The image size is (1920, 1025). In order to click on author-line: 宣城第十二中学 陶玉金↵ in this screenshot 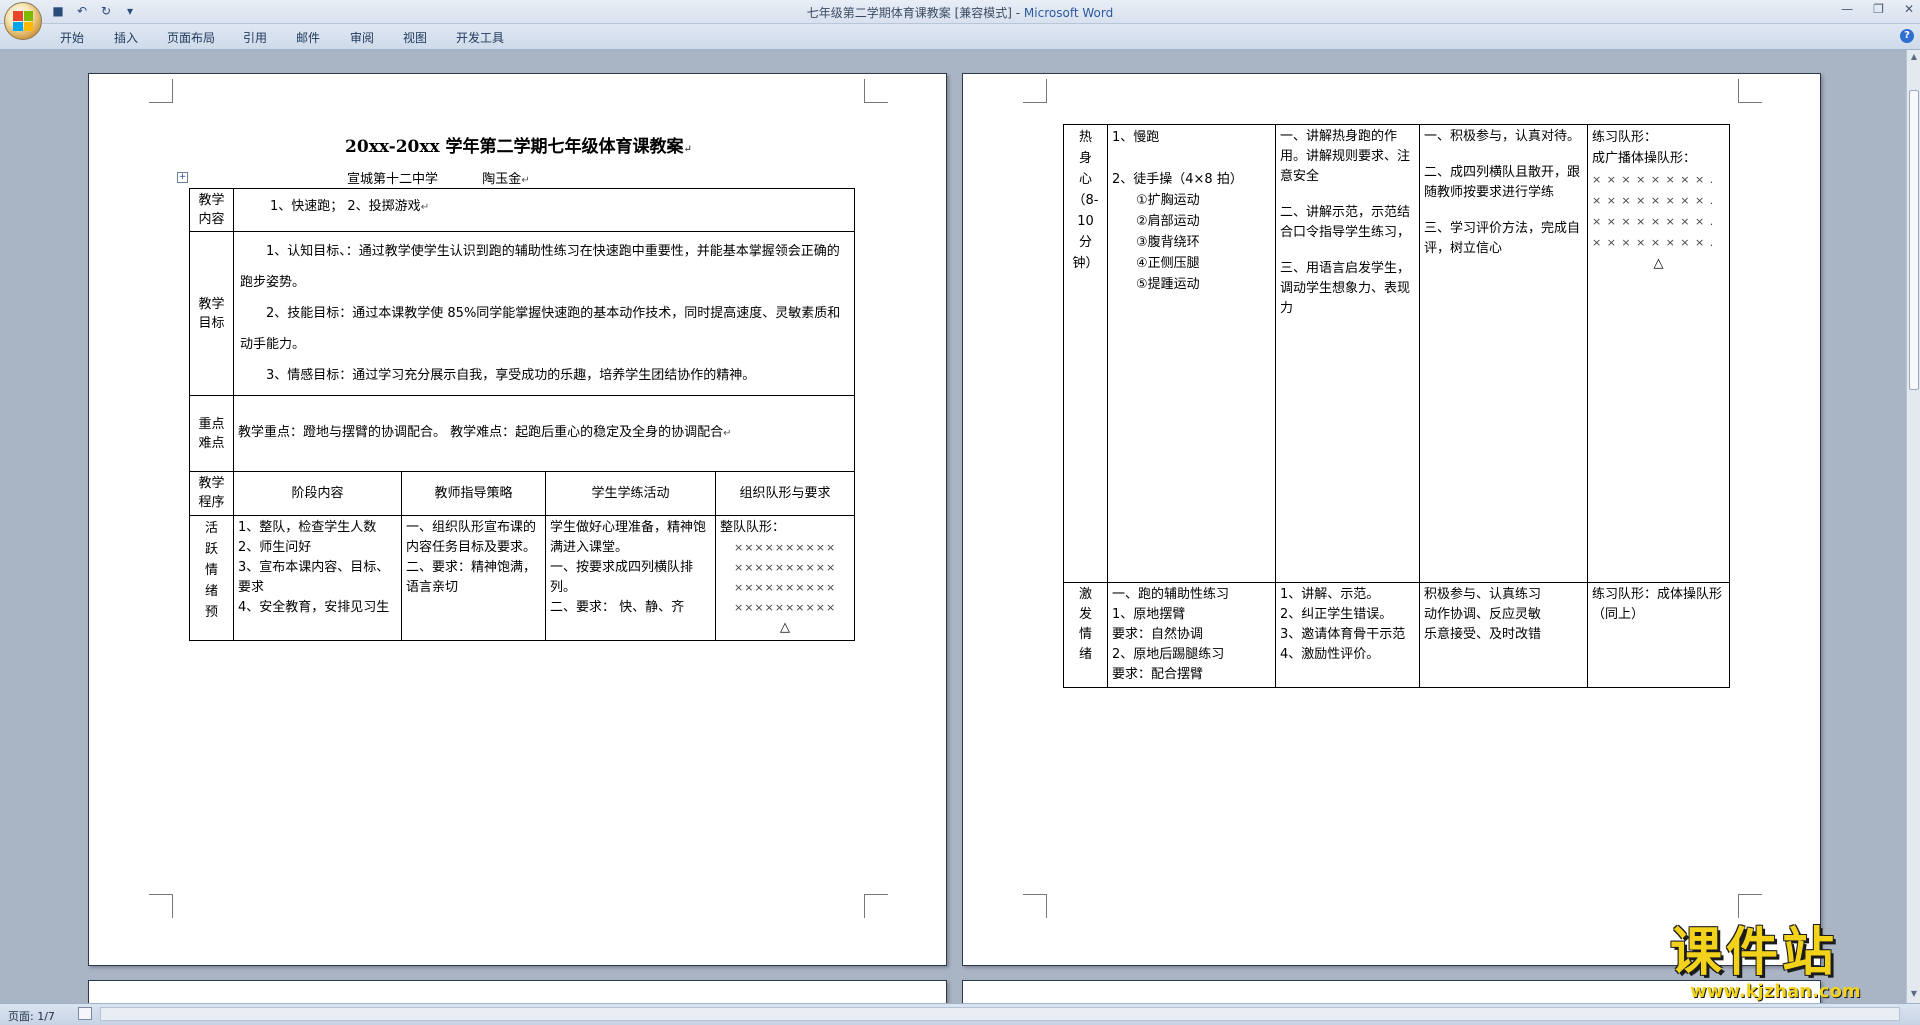, I will do `click(438, 177)`.